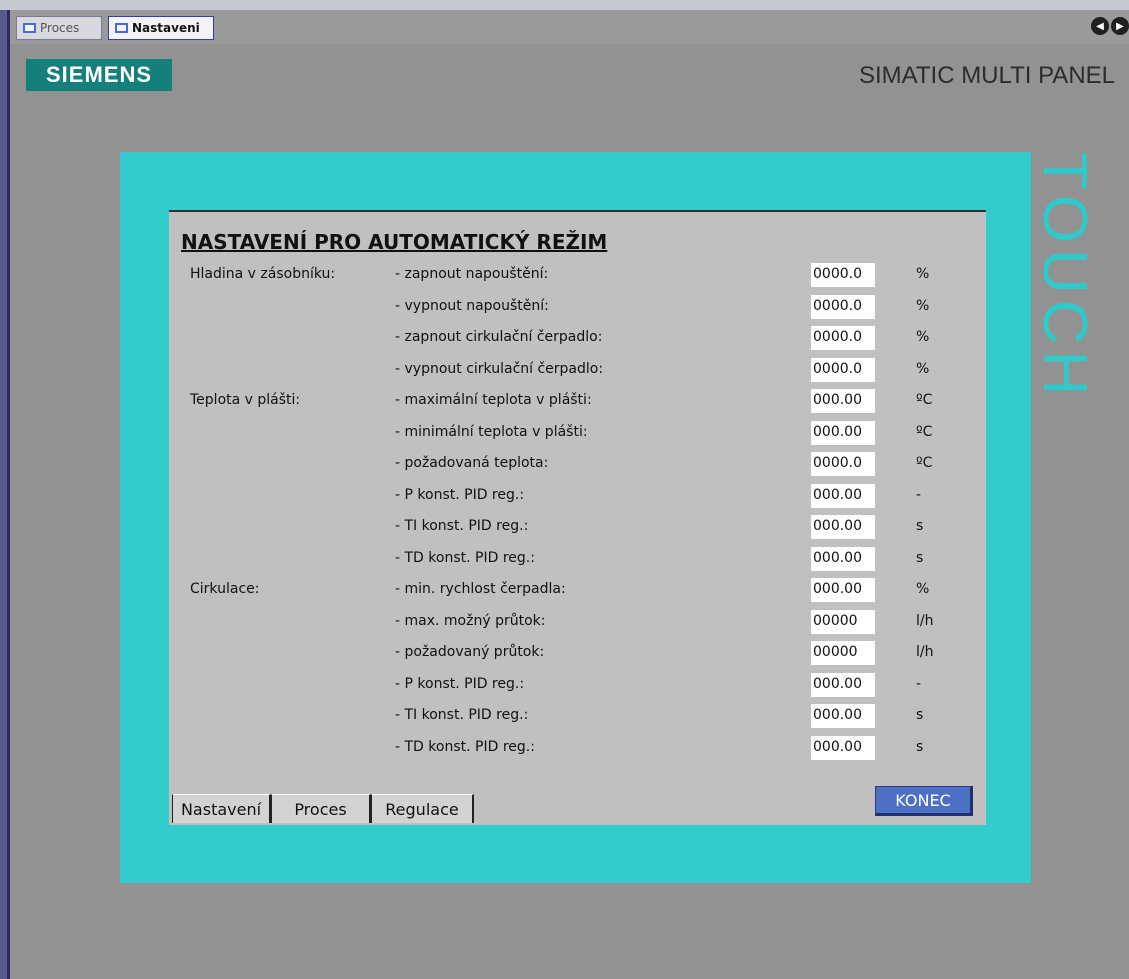 This screenshot has height=979, width=1129. What do you see at coordinates (394, 242) in the screenshot?
I see `page-title: NASTAVENÍ PRO AUTOMATICKÝ REŽIM` at bounding box center [394, 242].